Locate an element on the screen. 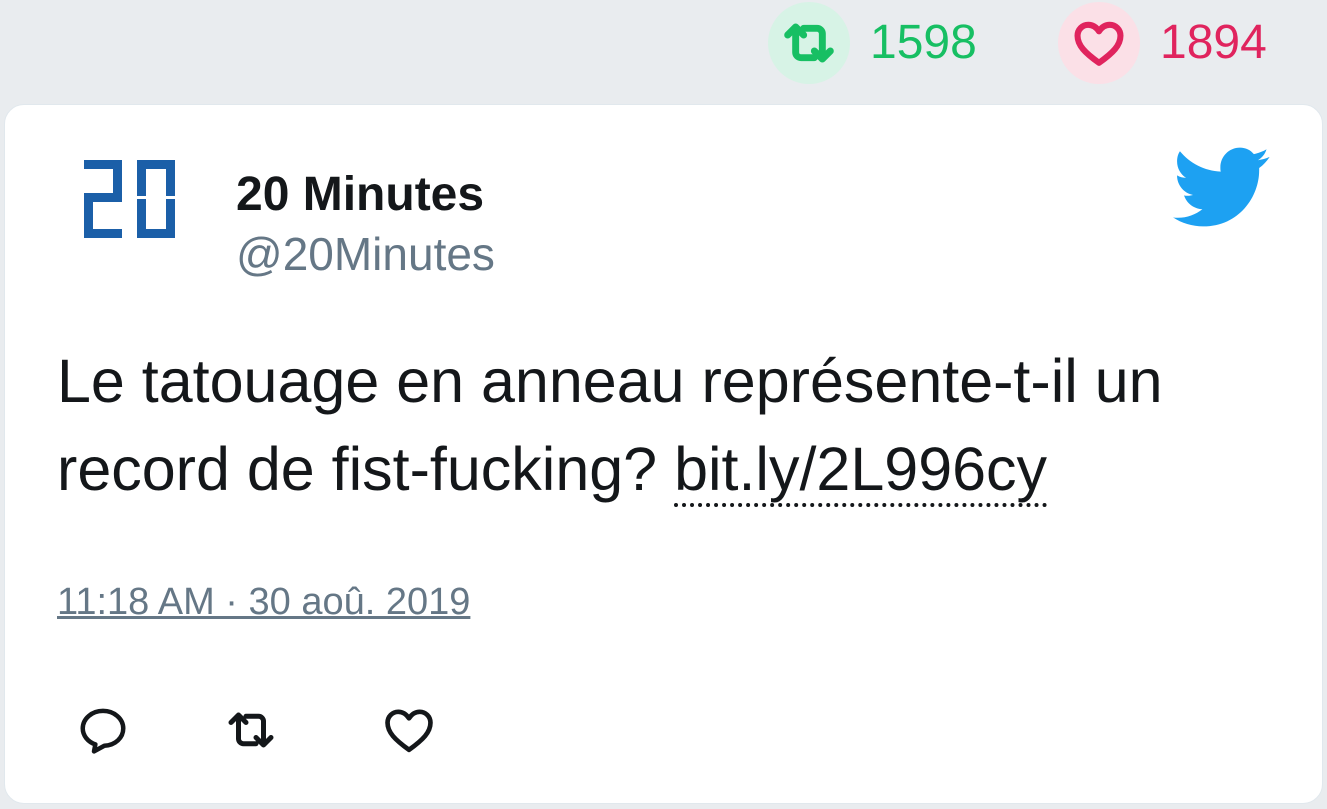 The width and height of the screenshot is (1327, 809). like-stat-icon-circle is located at coordinates (1099, 43).